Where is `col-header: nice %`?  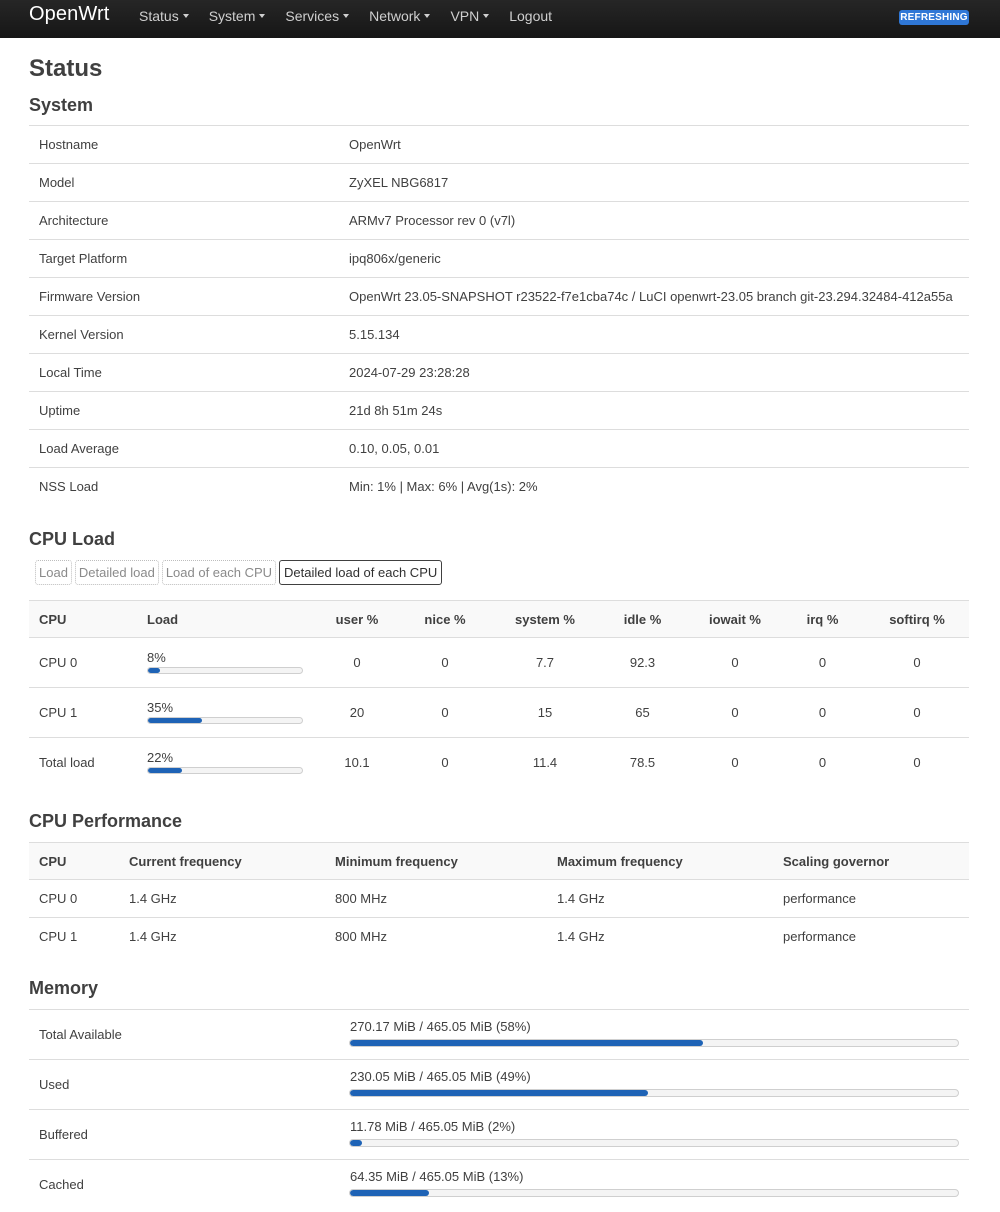 col-header: nice % is located at coordinates (445, 619).